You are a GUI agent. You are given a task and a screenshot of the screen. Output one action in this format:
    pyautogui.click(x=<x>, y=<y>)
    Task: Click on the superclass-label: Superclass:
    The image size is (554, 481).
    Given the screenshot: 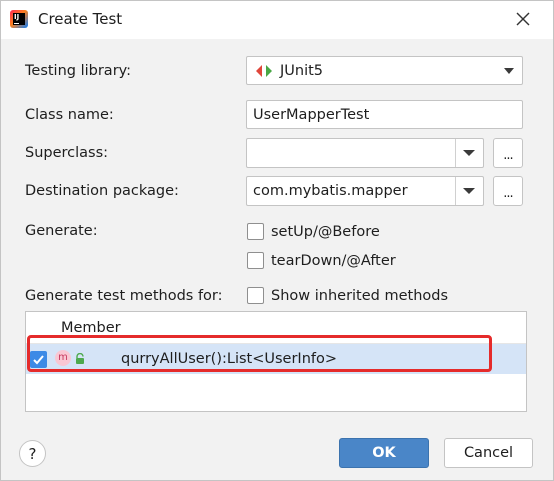 What is the action you would take?
    pyautogui.click(x=67, y=153)
    